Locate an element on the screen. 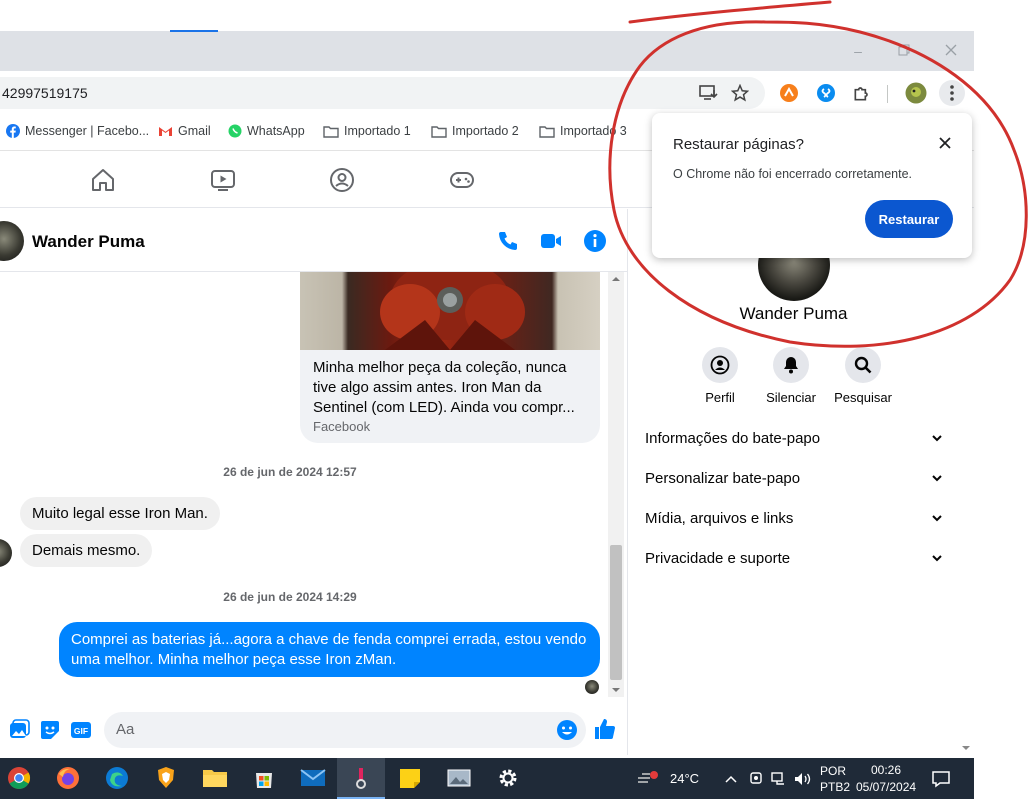  phone-call-icon is located at coordinates (508, 241).